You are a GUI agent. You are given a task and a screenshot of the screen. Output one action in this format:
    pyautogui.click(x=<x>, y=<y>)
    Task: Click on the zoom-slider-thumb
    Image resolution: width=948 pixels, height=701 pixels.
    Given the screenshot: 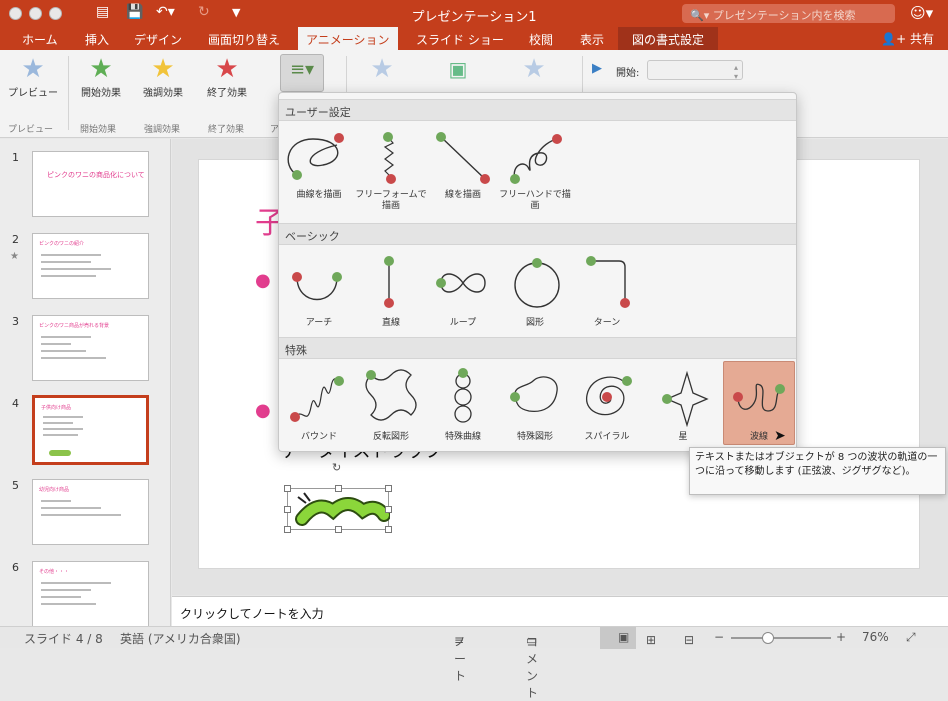 What is the action you would take?
    pyautogui.click(x=768, y=638)
    